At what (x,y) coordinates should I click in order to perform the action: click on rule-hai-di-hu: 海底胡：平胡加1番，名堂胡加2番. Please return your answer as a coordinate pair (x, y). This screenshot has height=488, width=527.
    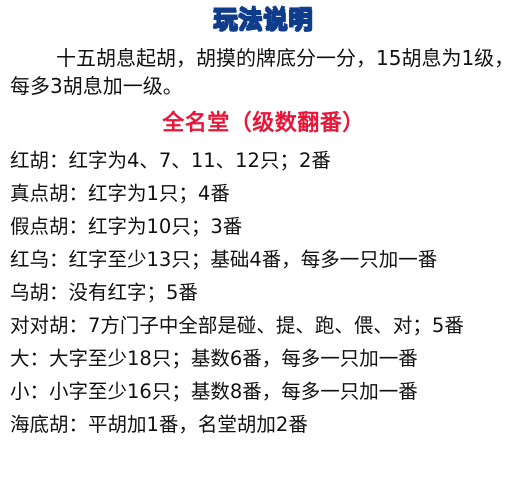
    Looking at the image, I should click on (267, 424).